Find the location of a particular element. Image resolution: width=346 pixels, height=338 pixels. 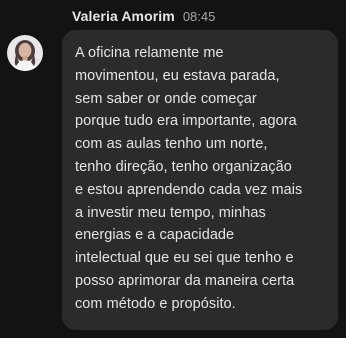

message-line: com as aulas tenho um norte, is located at coordinates (171, 144).